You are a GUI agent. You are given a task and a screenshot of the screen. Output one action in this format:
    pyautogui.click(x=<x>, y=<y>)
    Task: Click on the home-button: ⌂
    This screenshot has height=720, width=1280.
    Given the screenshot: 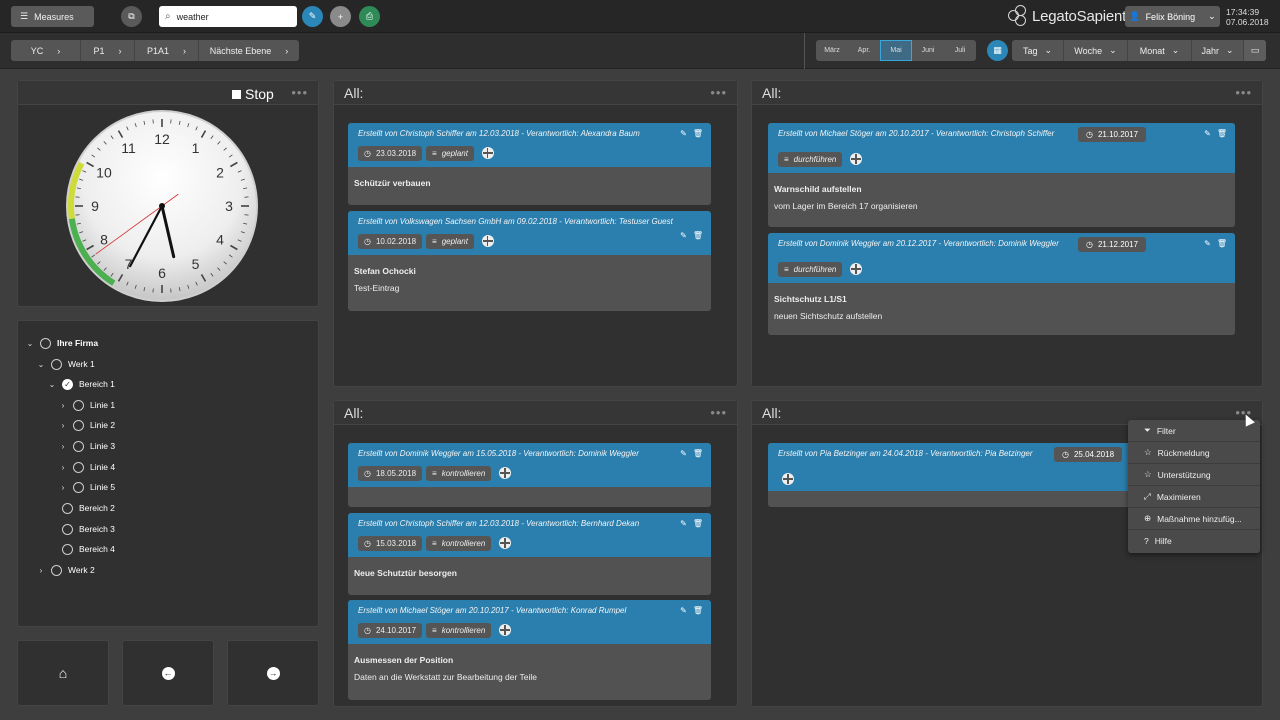 What is the action you would take?
    pyautogui.click(x=63, y=673)
    